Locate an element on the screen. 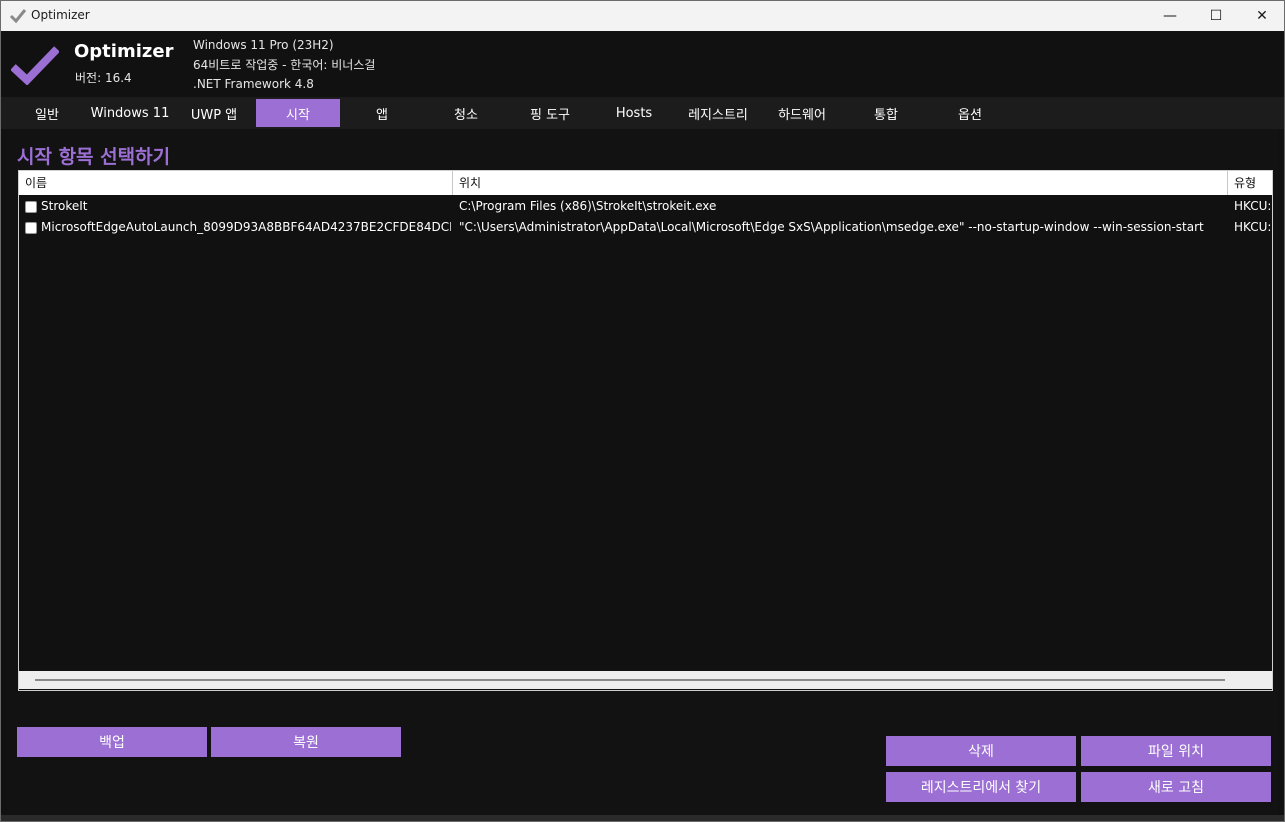 This screenshot has height=822, width=1285. tab-label: 청소 is located at coordinates (466, 115).